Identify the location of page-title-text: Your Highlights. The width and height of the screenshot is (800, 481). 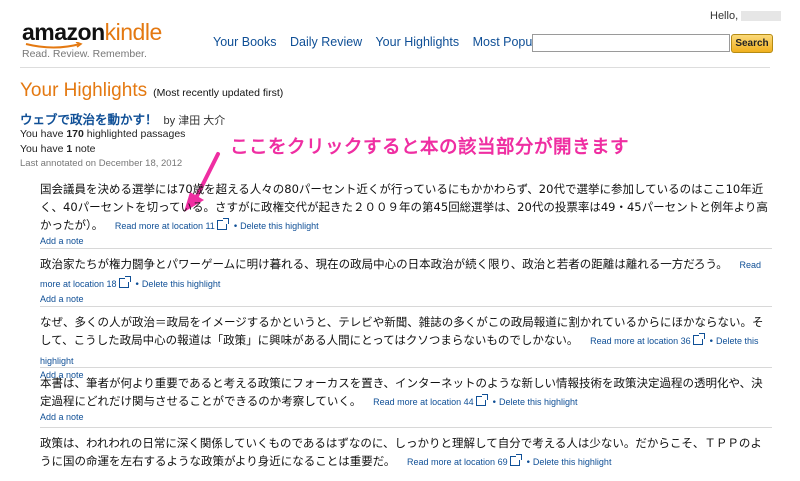
(84, 90).